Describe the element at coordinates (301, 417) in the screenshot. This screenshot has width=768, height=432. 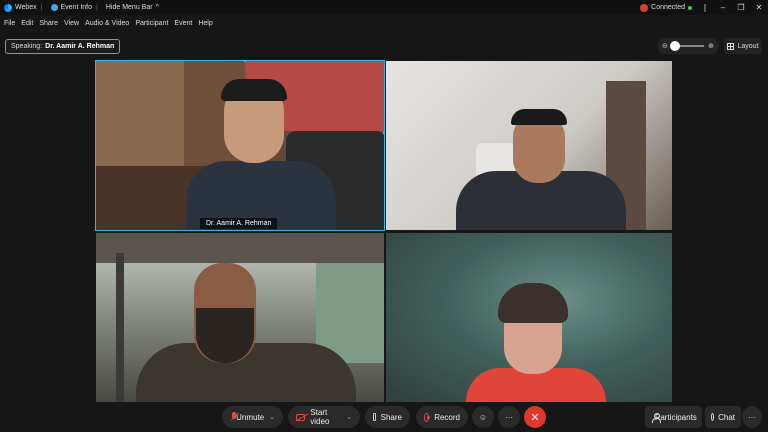
I see `camera-off-icon` at that location.